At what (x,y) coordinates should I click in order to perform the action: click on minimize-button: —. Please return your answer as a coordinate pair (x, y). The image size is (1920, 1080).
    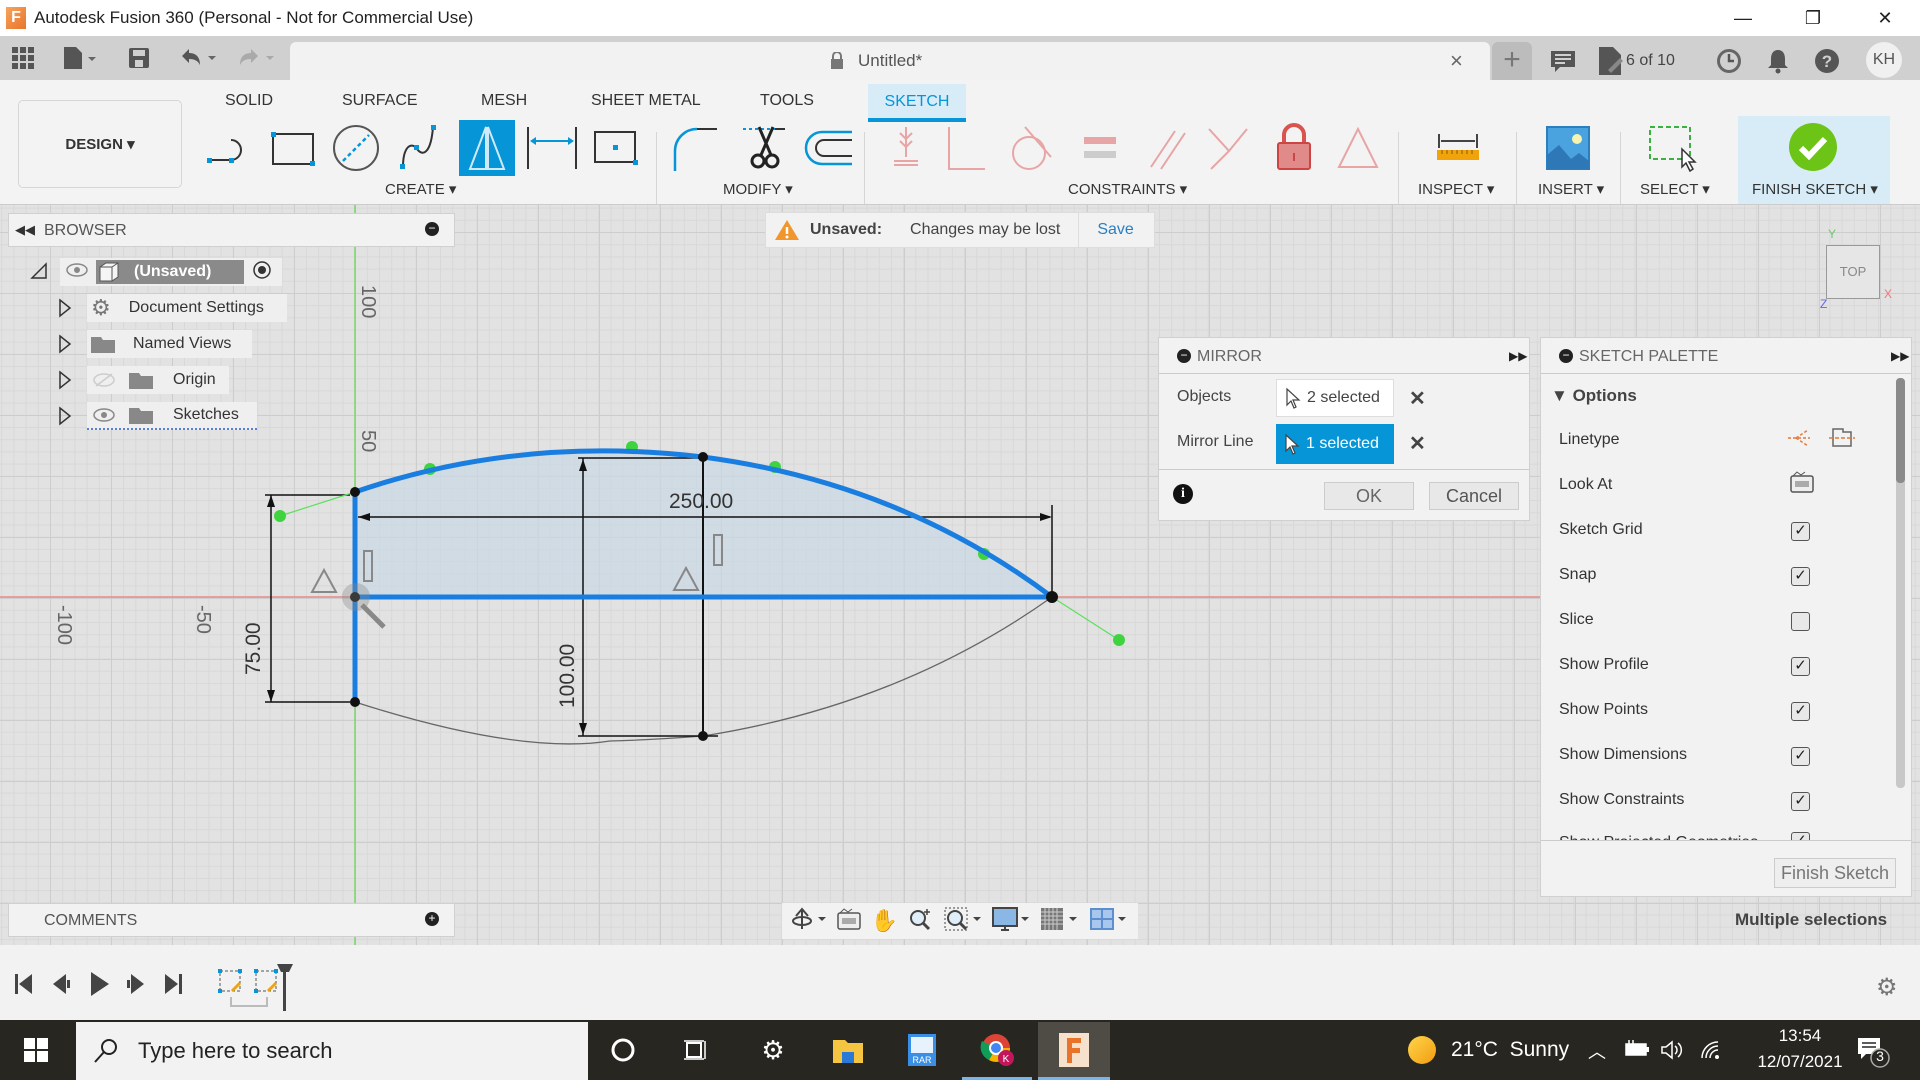
    Looking at the image, I should click on (1743, 18).